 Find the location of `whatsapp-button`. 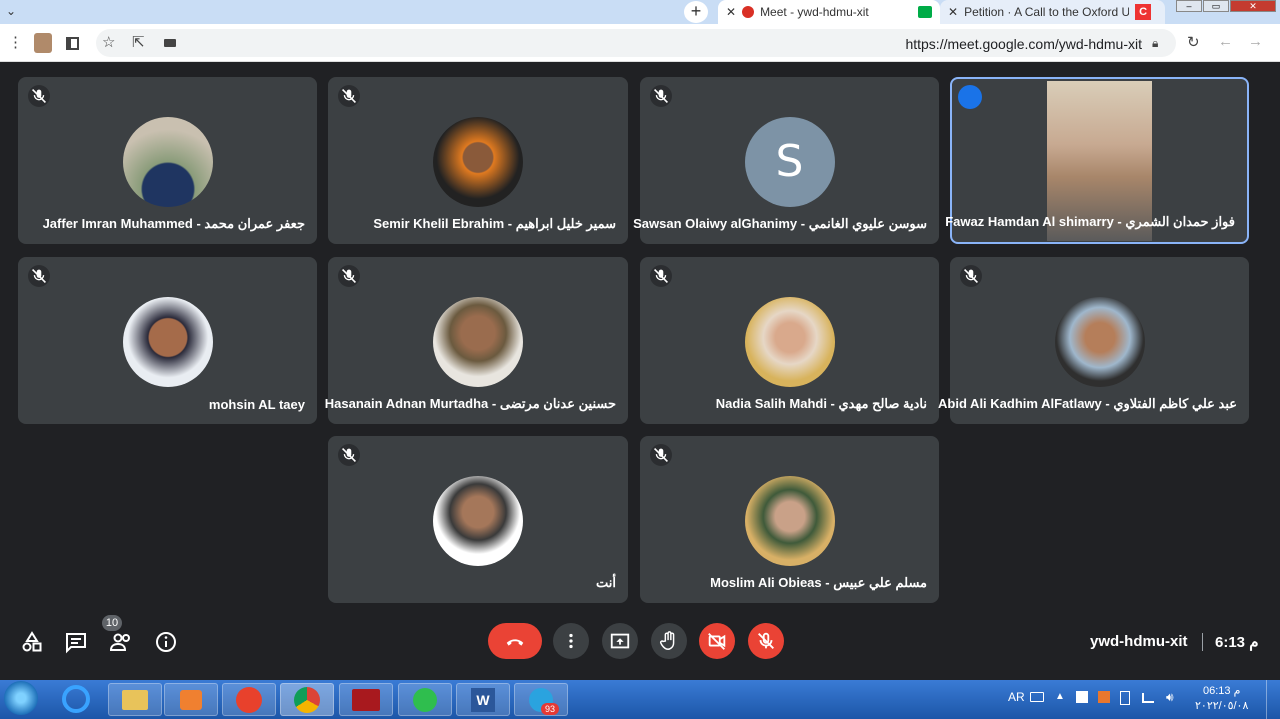

whatsapp-button is located at coordinates (425, 699).